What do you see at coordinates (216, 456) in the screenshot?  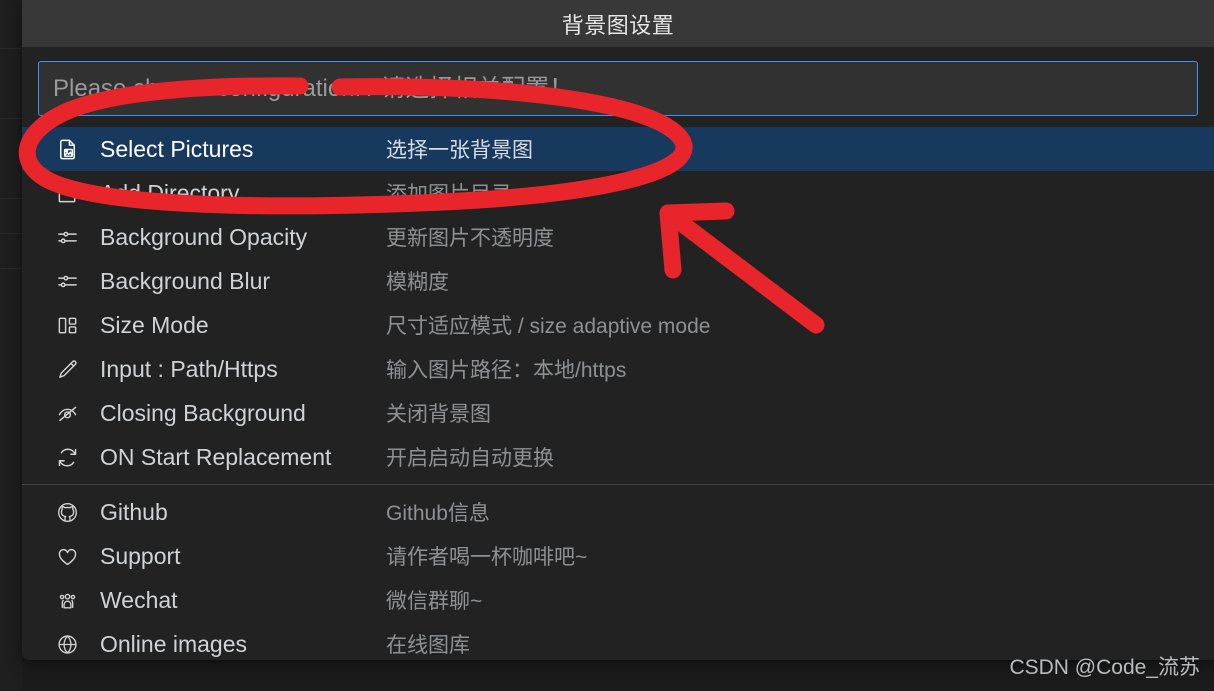 I see `list-item-label: ON Start Replacement` at bounding box center [216, 456].